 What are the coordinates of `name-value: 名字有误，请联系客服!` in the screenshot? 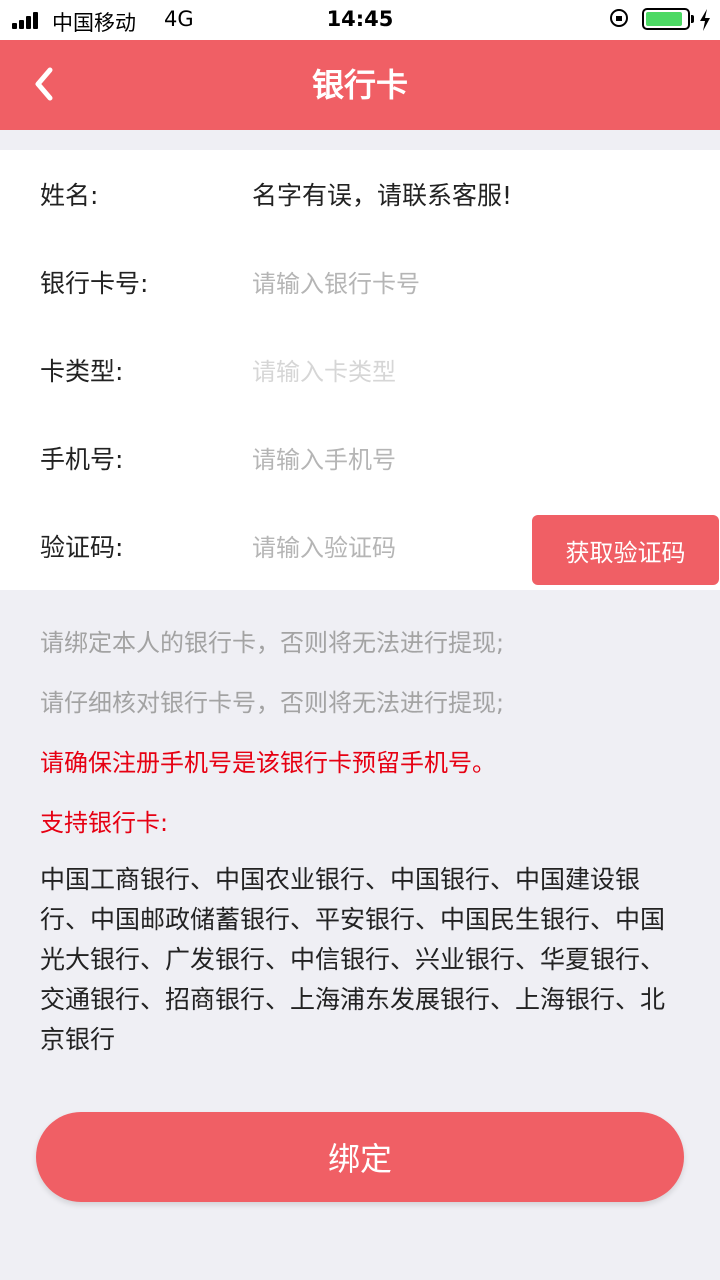 It's located at (382, 195).